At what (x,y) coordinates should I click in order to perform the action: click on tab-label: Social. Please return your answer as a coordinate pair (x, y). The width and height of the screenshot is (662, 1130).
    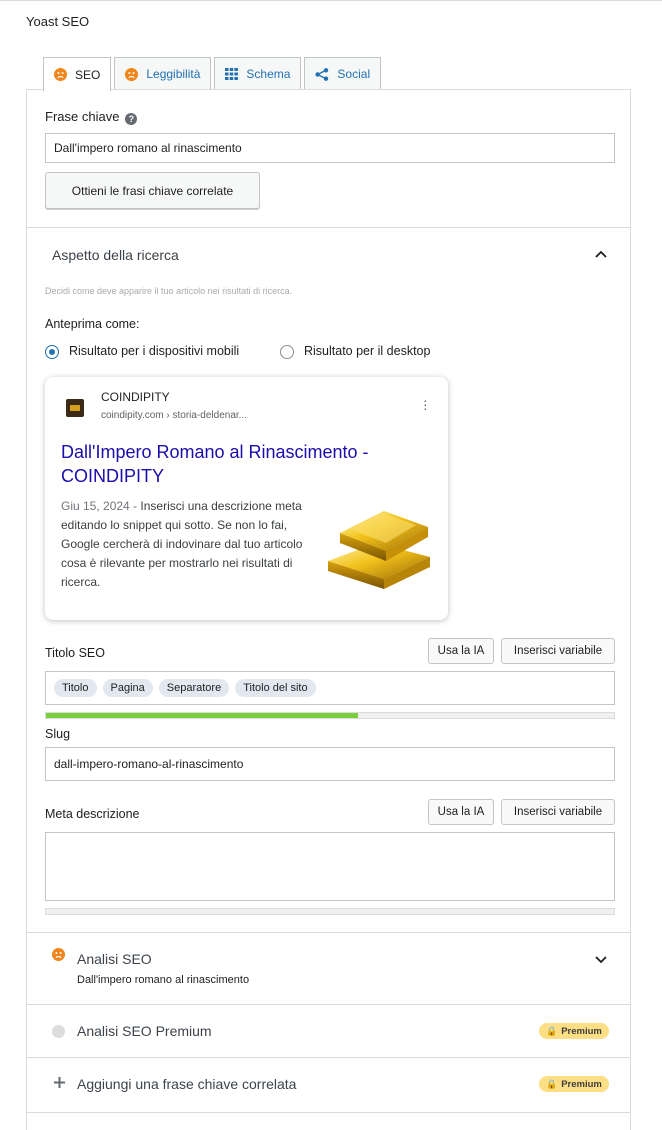
    Looking at the image, I should click on (354, 74).